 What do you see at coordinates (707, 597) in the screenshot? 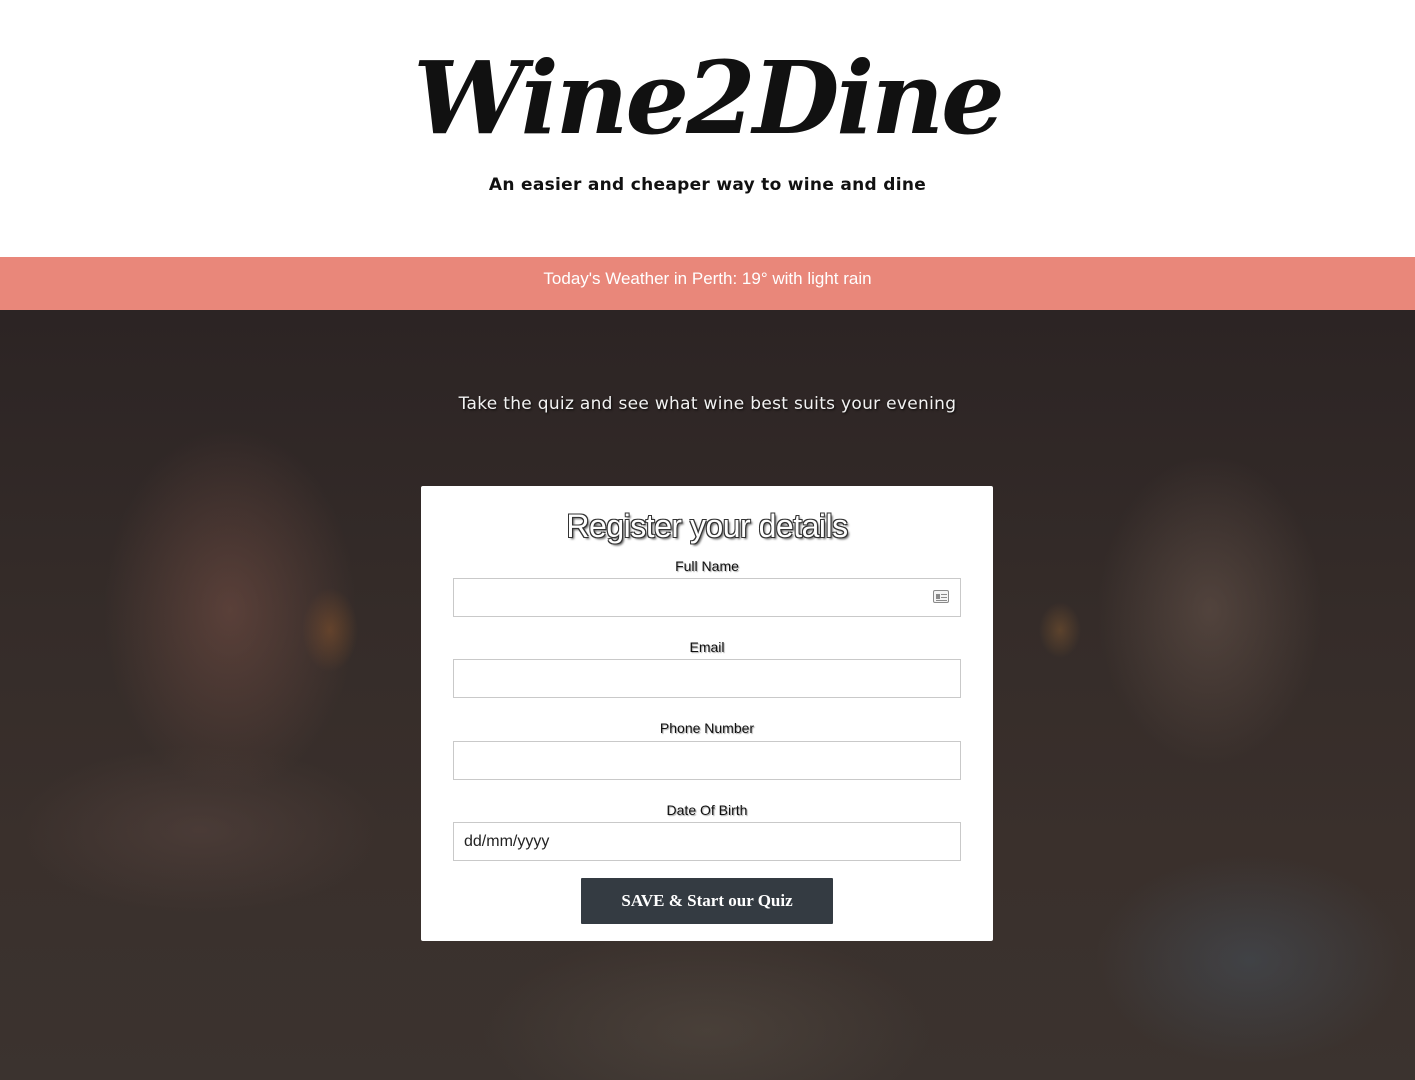
I see `full-name-input` at bounding box center [707, 597].